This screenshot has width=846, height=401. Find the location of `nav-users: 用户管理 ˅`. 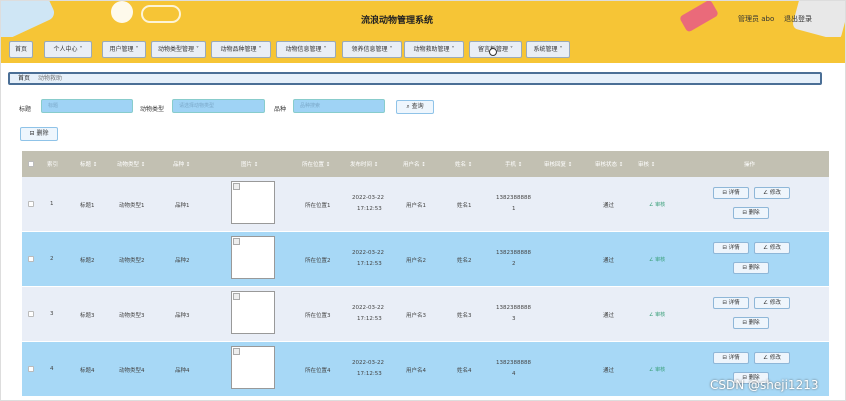

nav-users: 用户管理 ˅ is located at coordinates (124, 49).